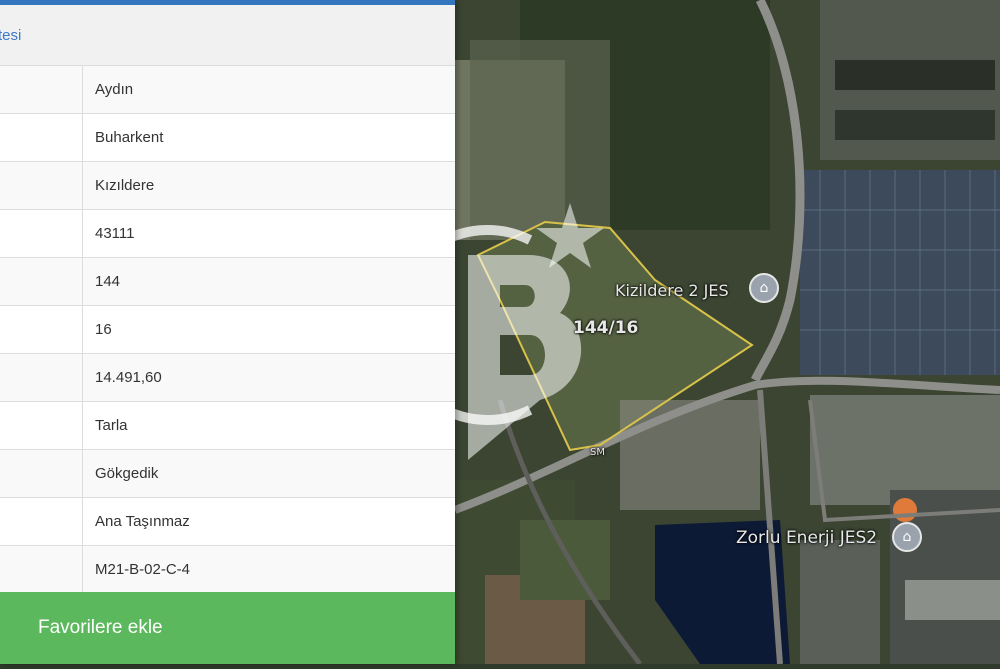 The width and height of the screenshot is (1000, 669). Describe the element at coordinates (806, 538) in the screenshot. I see `poi-label-zorlu: Zorlu Enerji JES2` at that location.